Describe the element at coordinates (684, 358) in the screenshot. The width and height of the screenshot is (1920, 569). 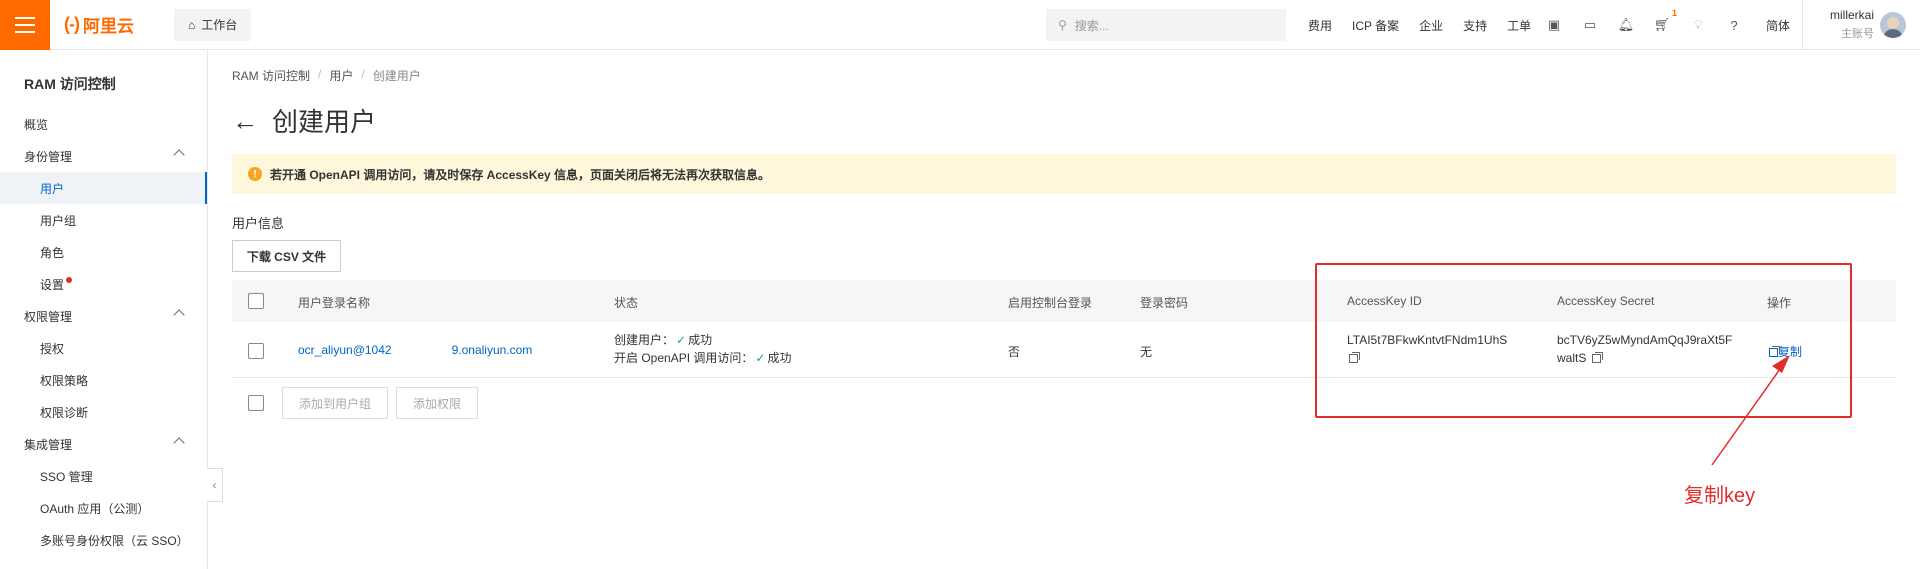
I see `status-api-label: 开启 OpenAPI 调用访问：` at that location.